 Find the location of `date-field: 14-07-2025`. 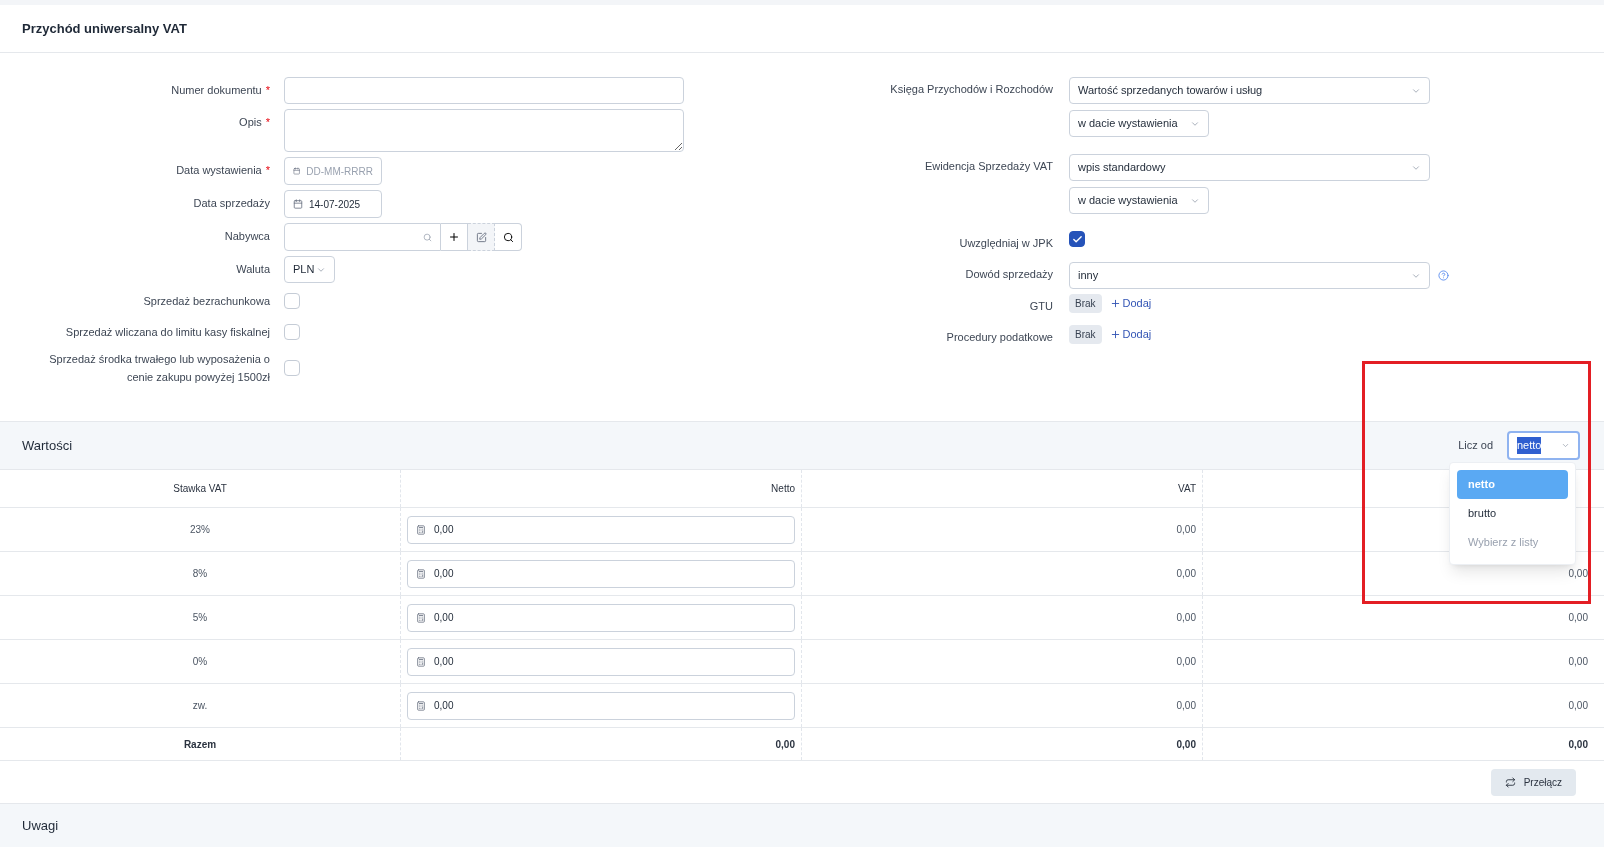

date-field: 14-07-2025 is located at coordinates (333, 204).